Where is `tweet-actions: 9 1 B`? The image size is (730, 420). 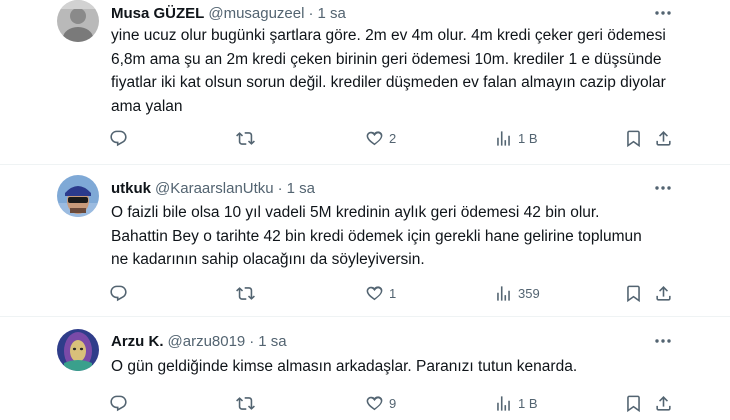 tweet-actions: 9 1 B is located at coordinates (365, 403).